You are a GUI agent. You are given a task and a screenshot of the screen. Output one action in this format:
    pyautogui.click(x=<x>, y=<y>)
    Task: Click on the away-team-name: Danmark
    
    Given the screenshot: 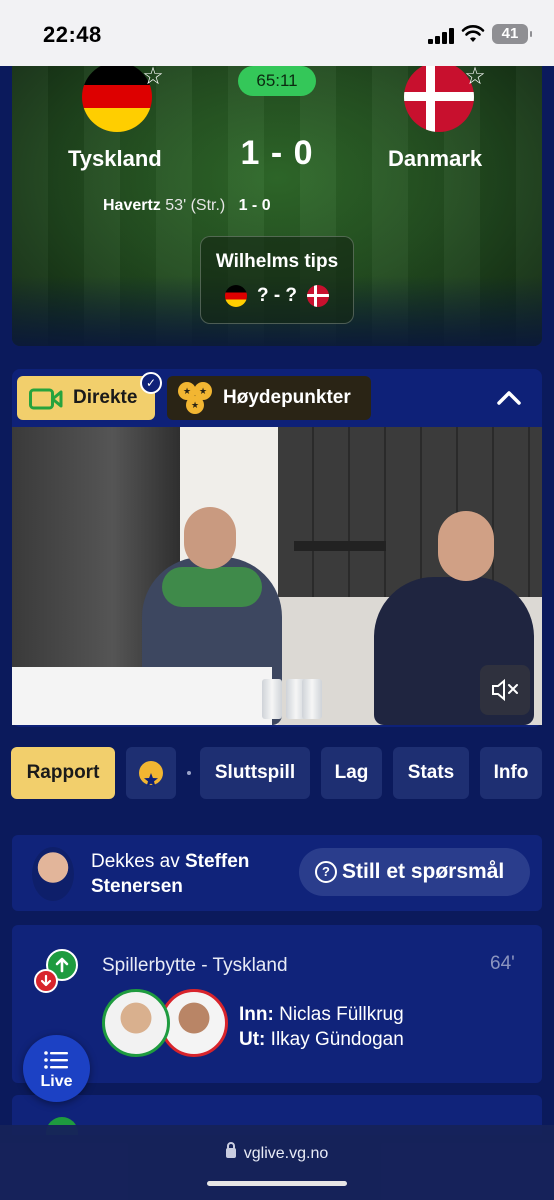 What is the action you would take?
    pyautogui.click(x=435, y=158)
    